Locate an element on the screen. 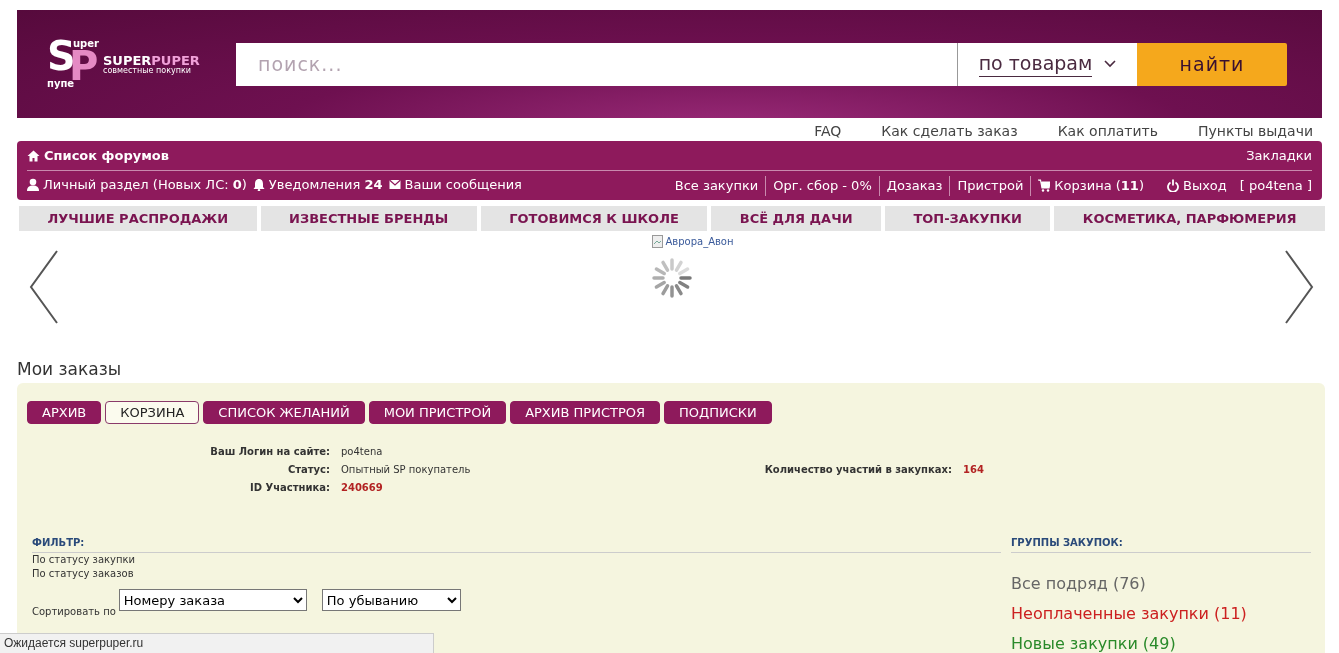  category-tab: КОСМЕТИКА, ПАРФЮМЕРИЯ is located at coordinates (1190, 218).